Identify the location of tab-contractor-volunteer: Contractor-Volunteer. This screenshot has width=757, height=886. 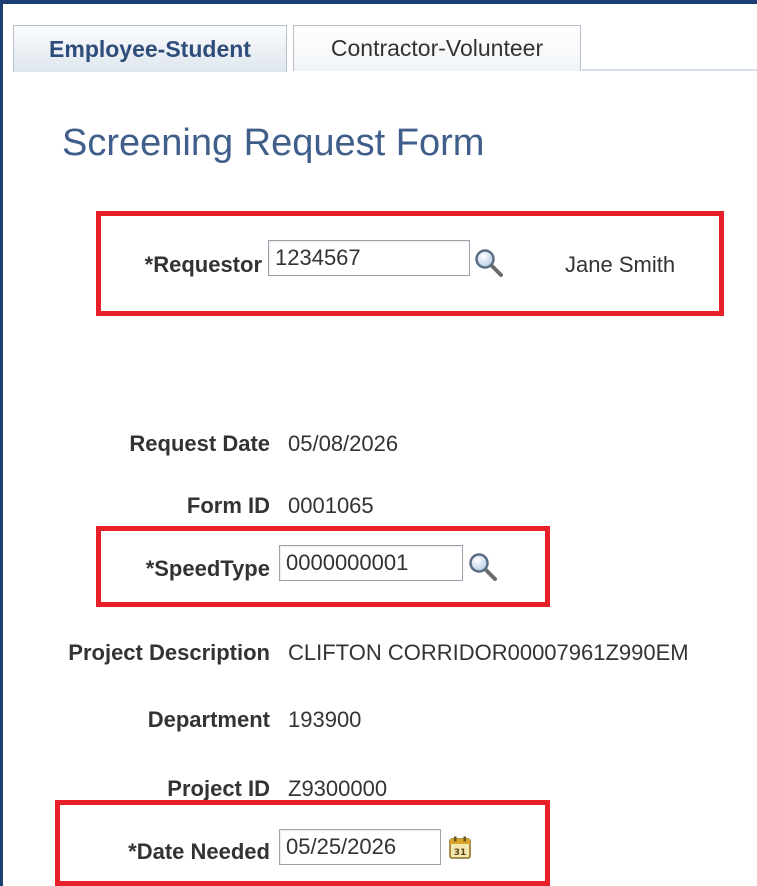
(437, 48).